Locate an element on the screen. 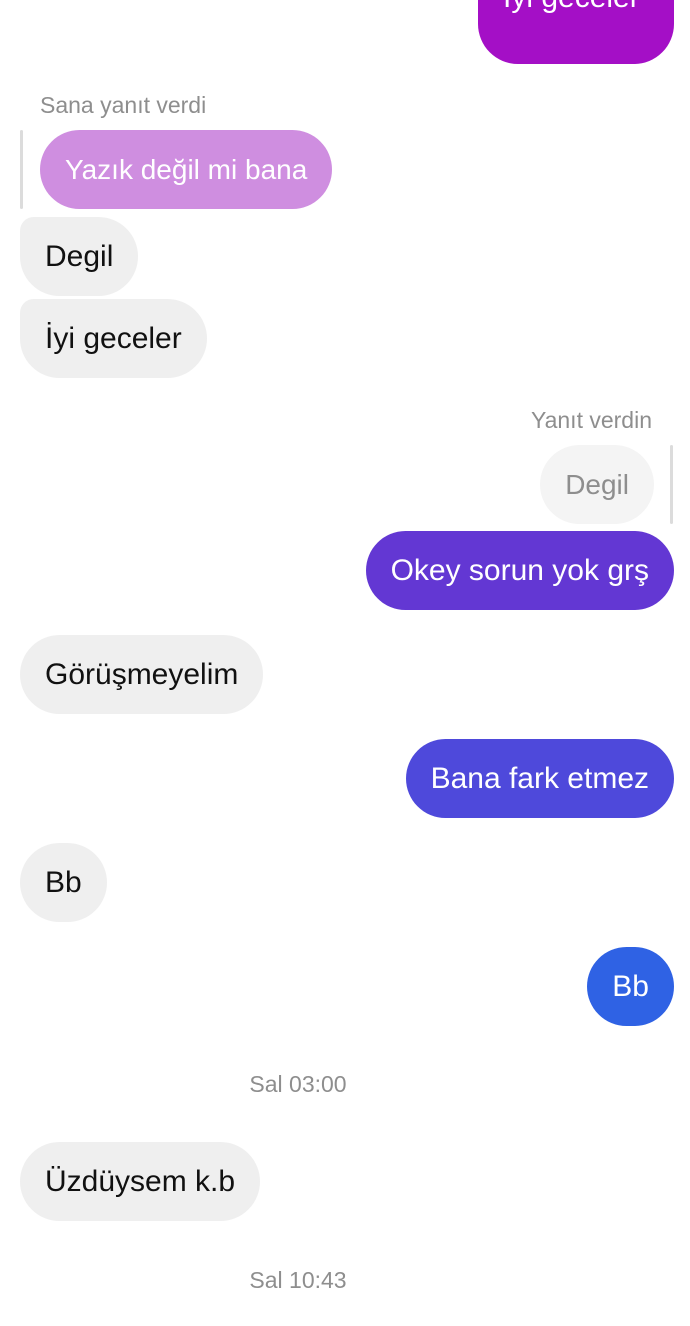 The width and height of the screenshot is (690, 1326). outgoing-message: Bana fark etmez is located at coordinates (539, 778).